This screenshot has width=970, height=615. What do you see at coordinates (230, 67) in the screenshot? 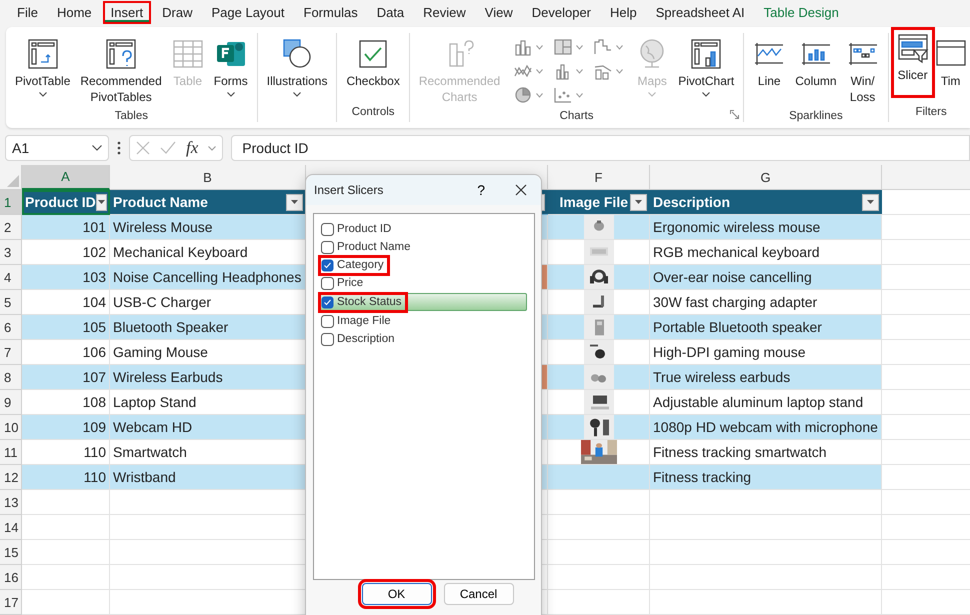
I see `ribbon-button: Forms` at bounding box center [230, 67].